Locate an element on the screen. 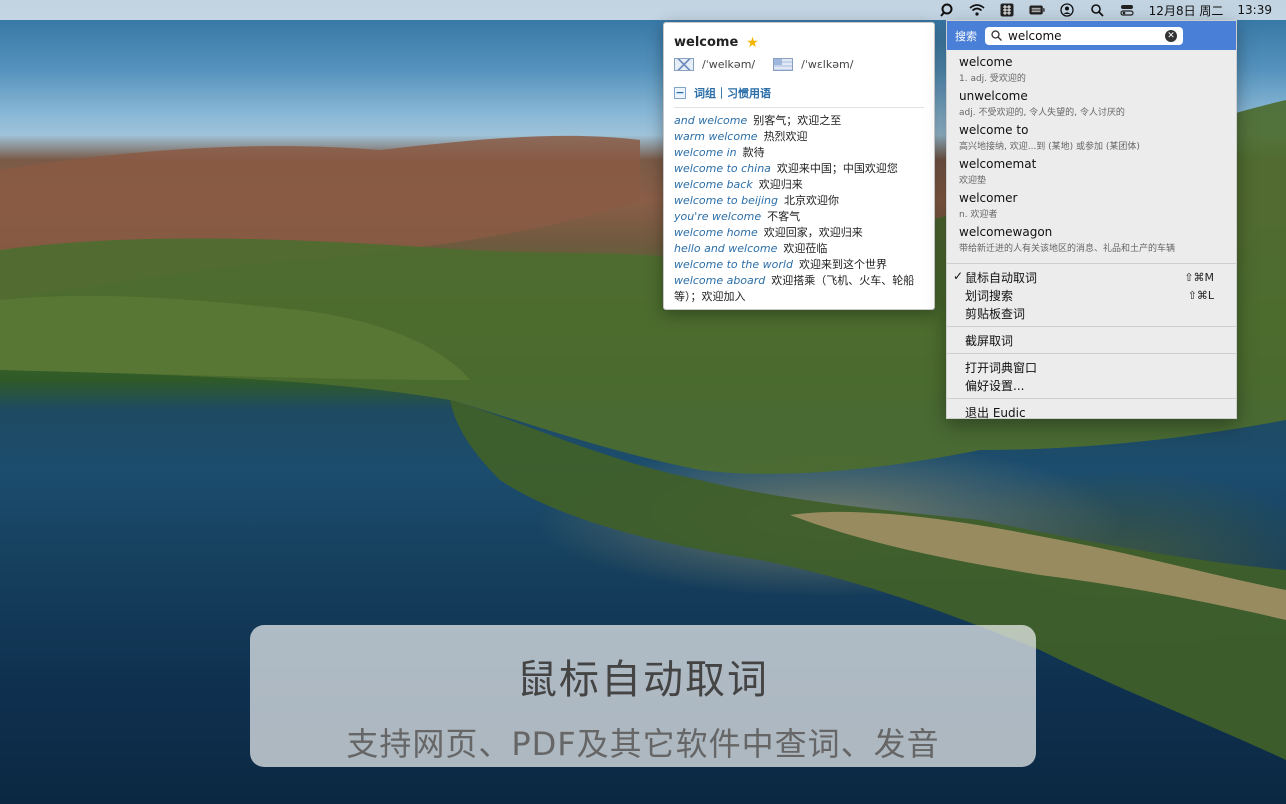  checkmark-icon: ✓ is located at coordinates (958, 276).